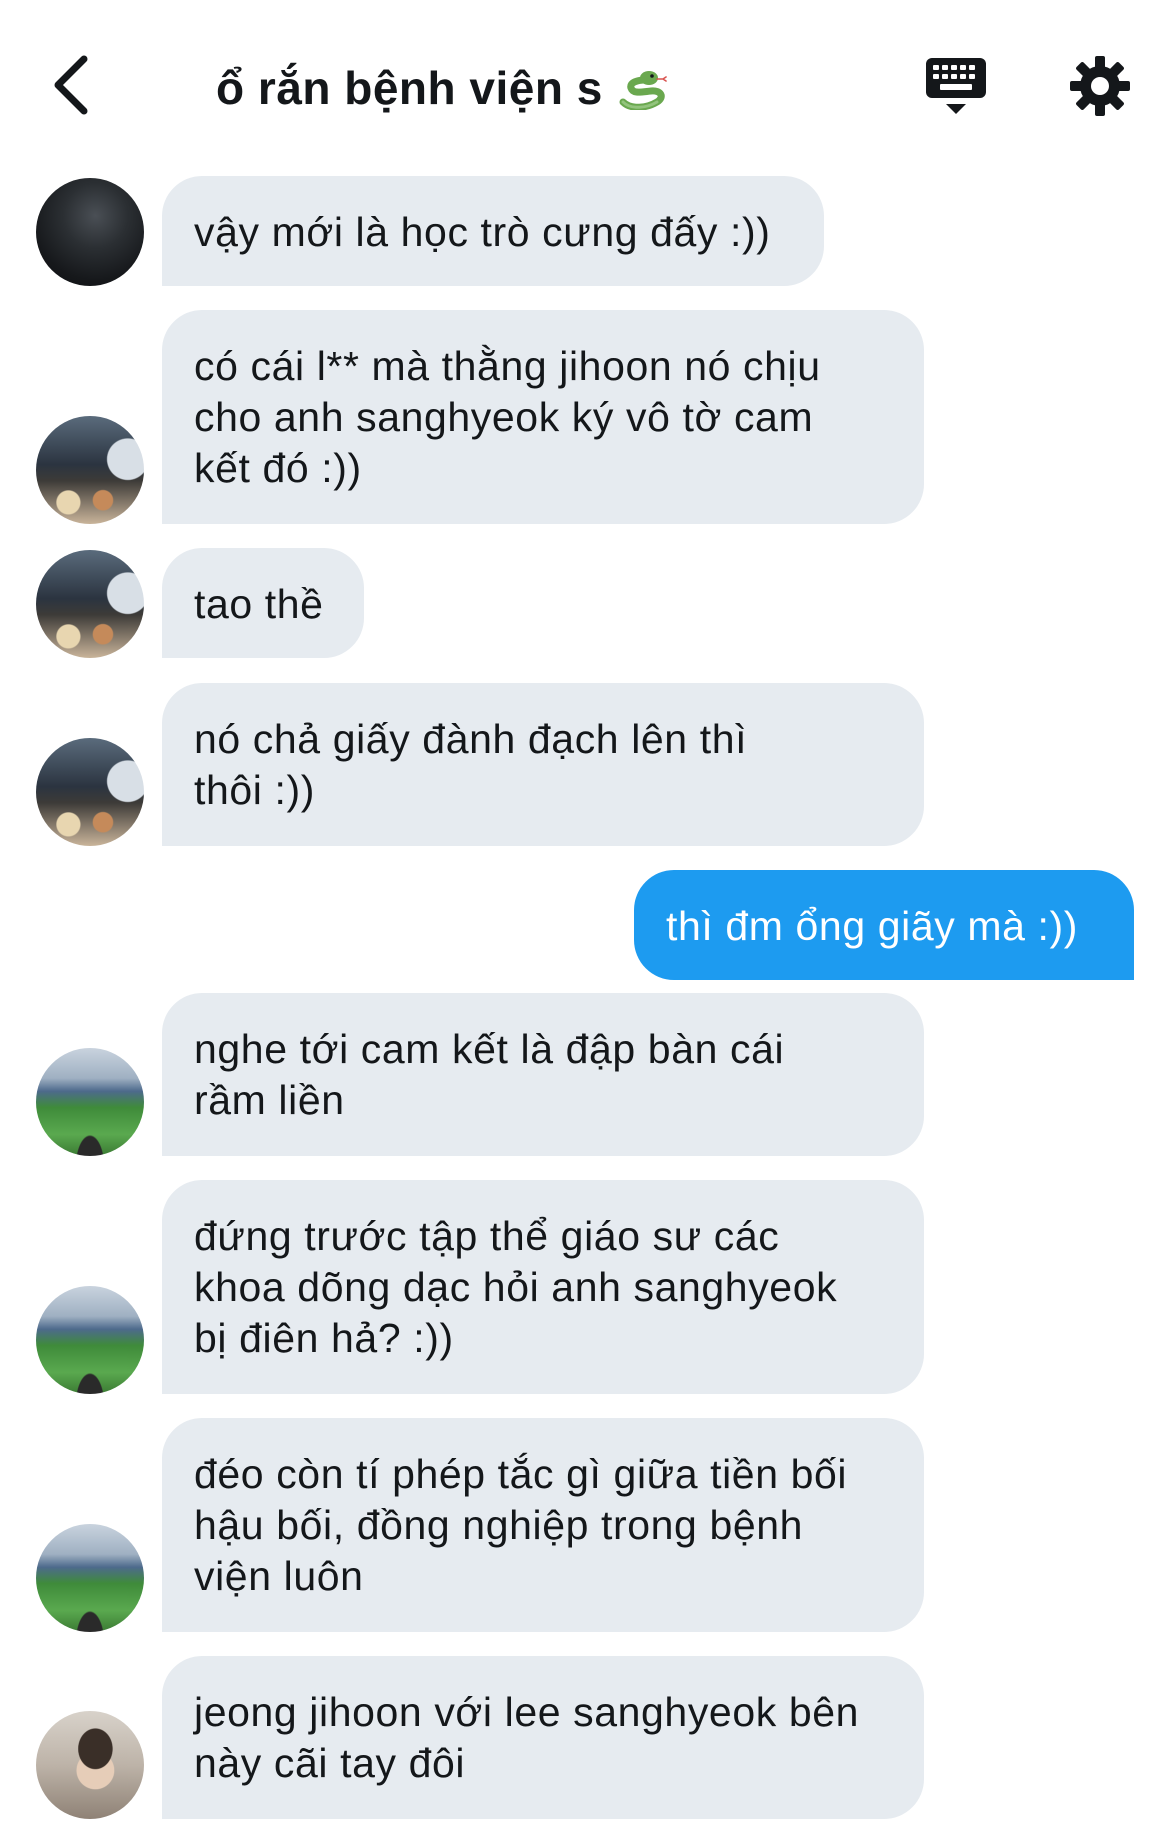 The height and width of the screenshot is (1830, 1170). What do you see at coordinates (585, 925) in the screenshot?
I see `message-row: thì đm ổng giãy mà :))` at bounding box center [585, 925].